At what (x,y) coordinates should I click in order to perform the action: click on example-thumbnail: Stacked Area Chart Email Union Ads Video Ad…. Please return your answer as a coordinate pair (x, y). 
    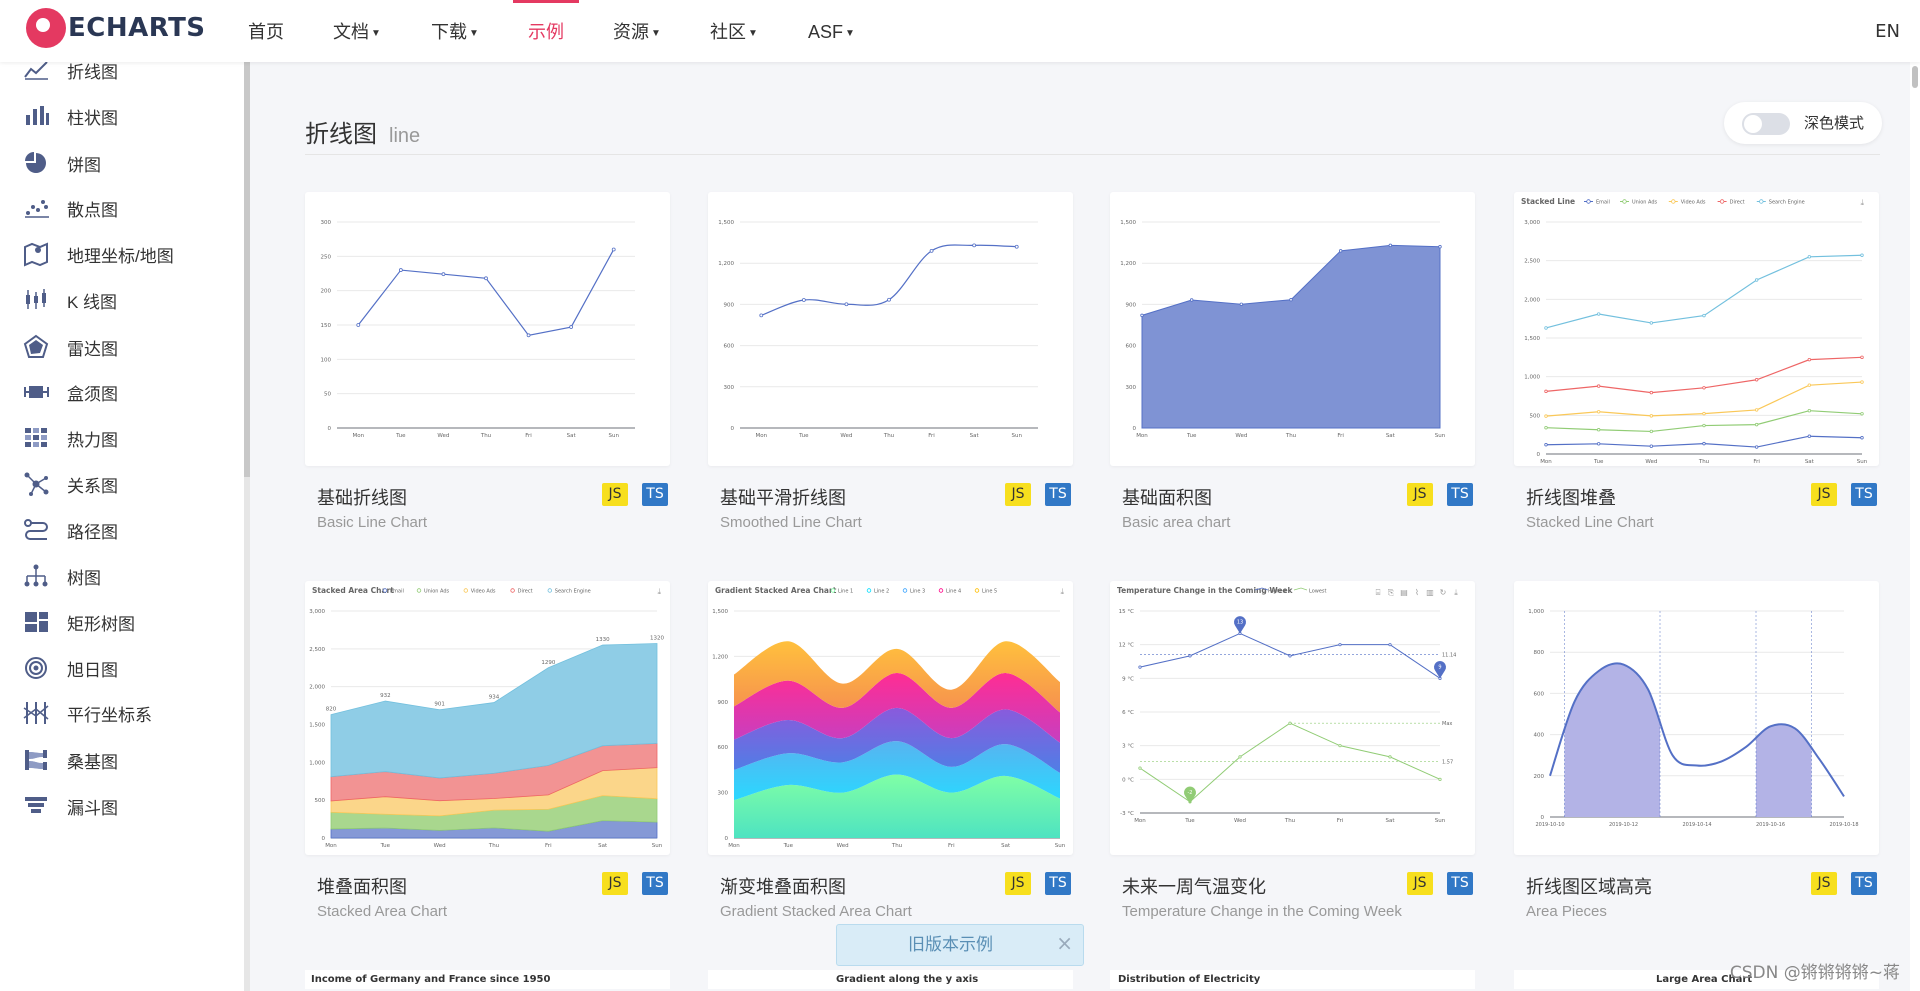
    Looking at the image, I should click on (487, 718).